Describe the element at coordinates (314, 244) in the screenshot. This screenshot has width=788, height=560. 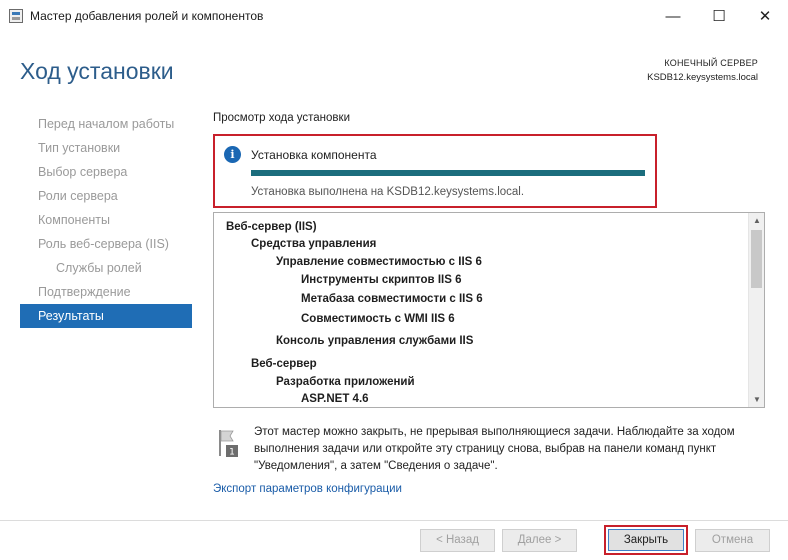
I see `list-item: Средства управления` at that location.